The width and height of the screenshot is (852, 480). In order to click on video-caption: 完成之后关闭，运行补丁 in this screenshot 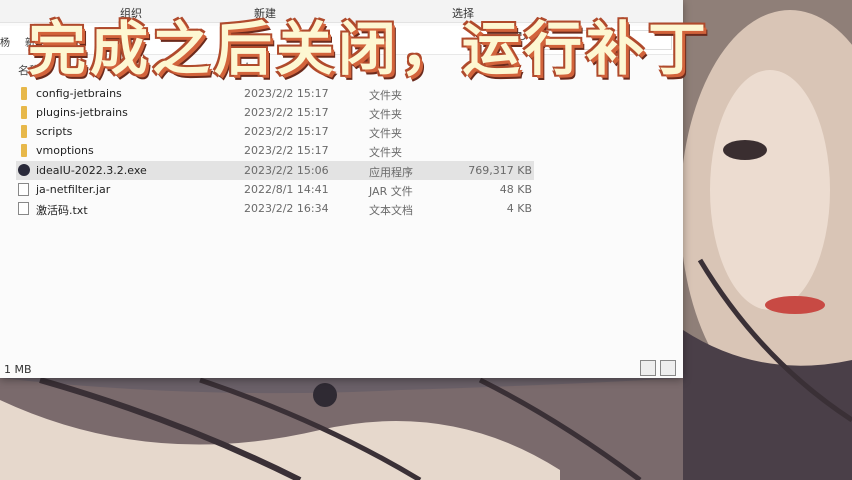, I will do `click(369, 49)`.